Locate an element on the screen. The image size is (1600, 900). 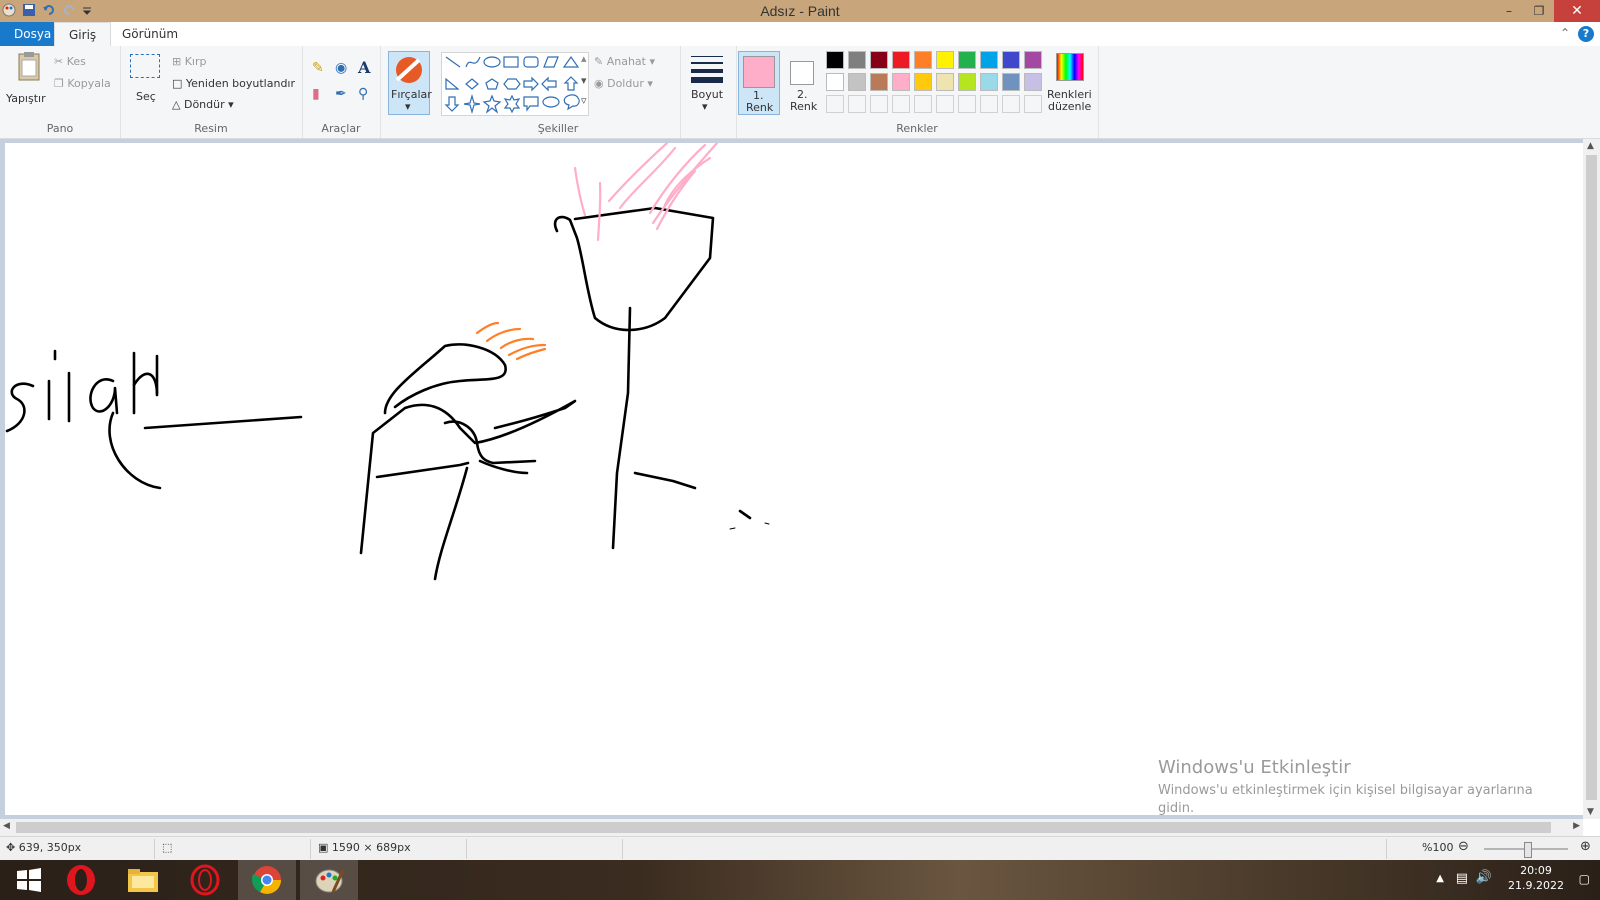
vertical-scrollbar: ▲ ▼ is located at coordinates (1591, 479).